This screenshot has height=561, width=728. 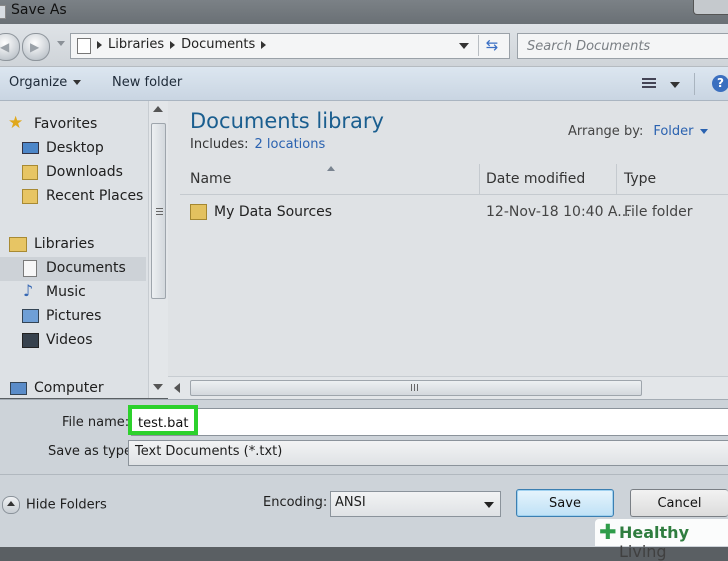 What do you see at coordinates (61, 43) in the screenshot?
I see `recent-pages-dropdown-icon` at bounding box center [61, 43].